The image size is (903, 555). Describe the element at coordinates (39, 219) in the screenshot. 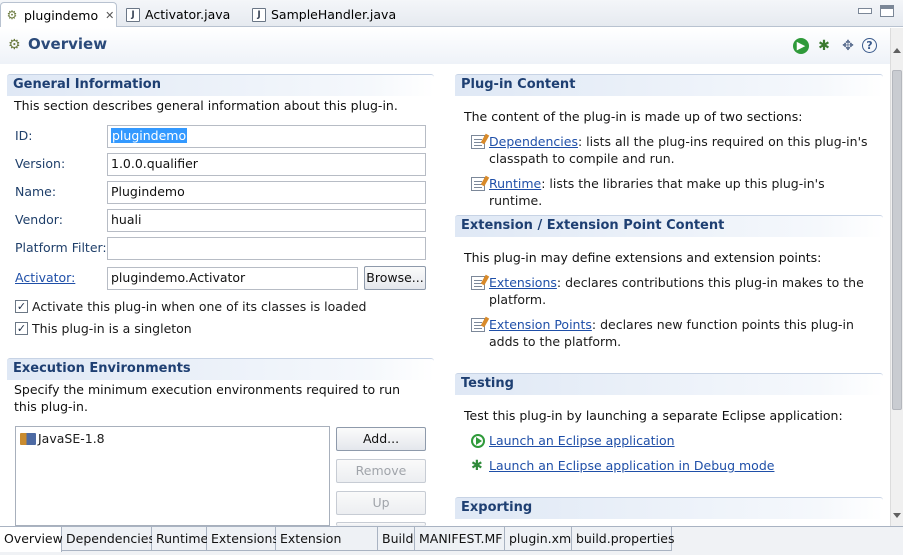

I see `vendor-label: Vendor:` at that location.